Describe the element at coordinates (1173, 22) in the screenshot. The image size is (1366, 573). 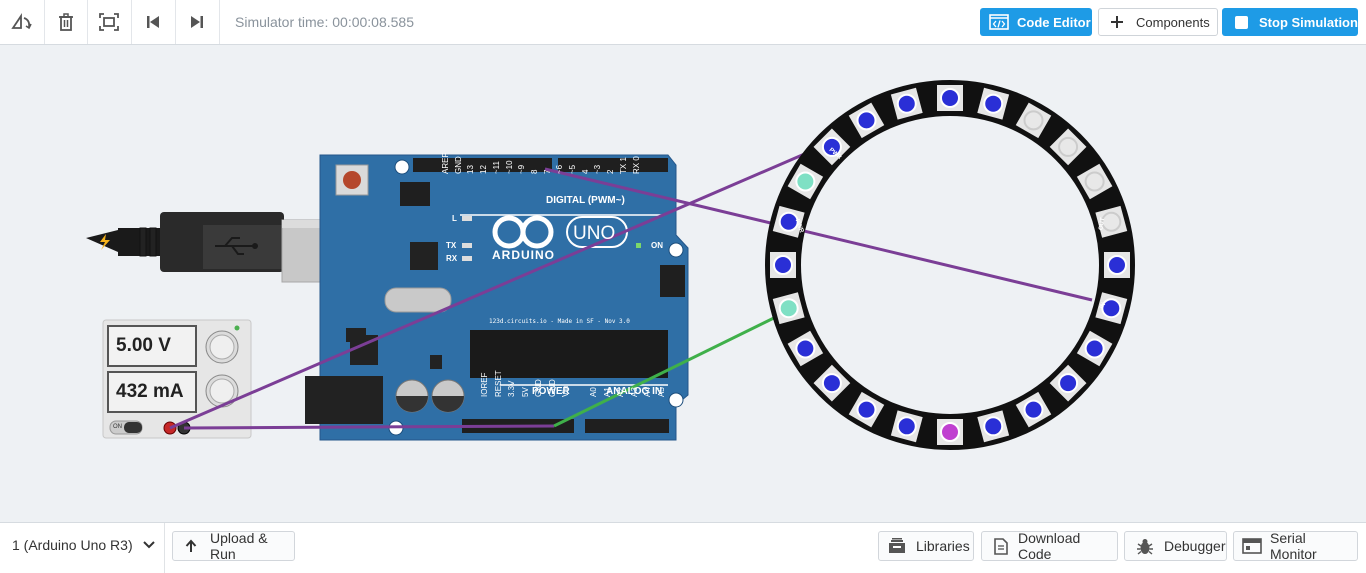
I see `components-label: Components` at that location.